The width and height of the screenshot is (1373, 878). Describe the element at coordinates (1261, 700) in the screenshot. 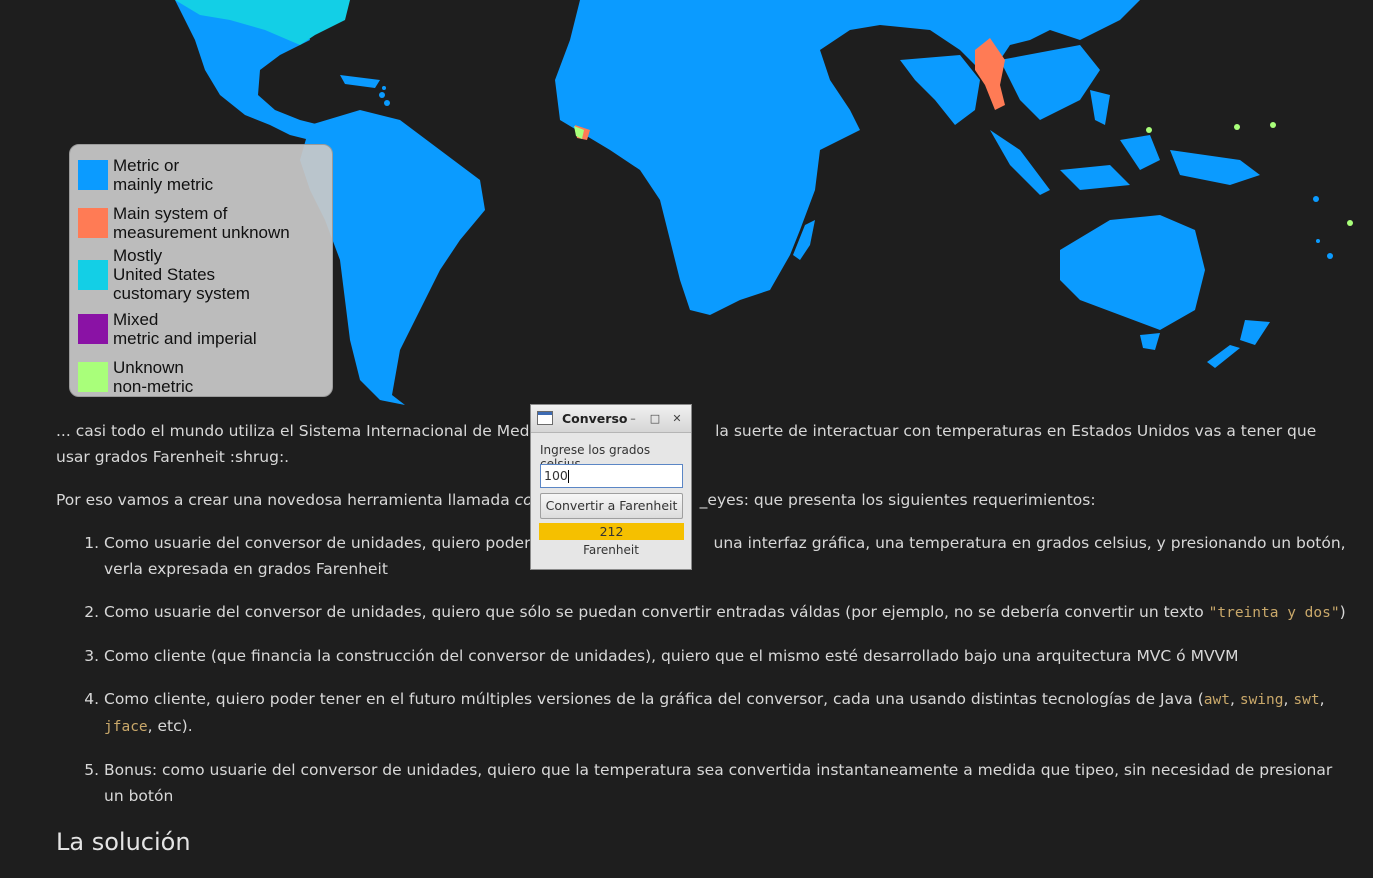

I see `inline-code-swing: swing` at that location.